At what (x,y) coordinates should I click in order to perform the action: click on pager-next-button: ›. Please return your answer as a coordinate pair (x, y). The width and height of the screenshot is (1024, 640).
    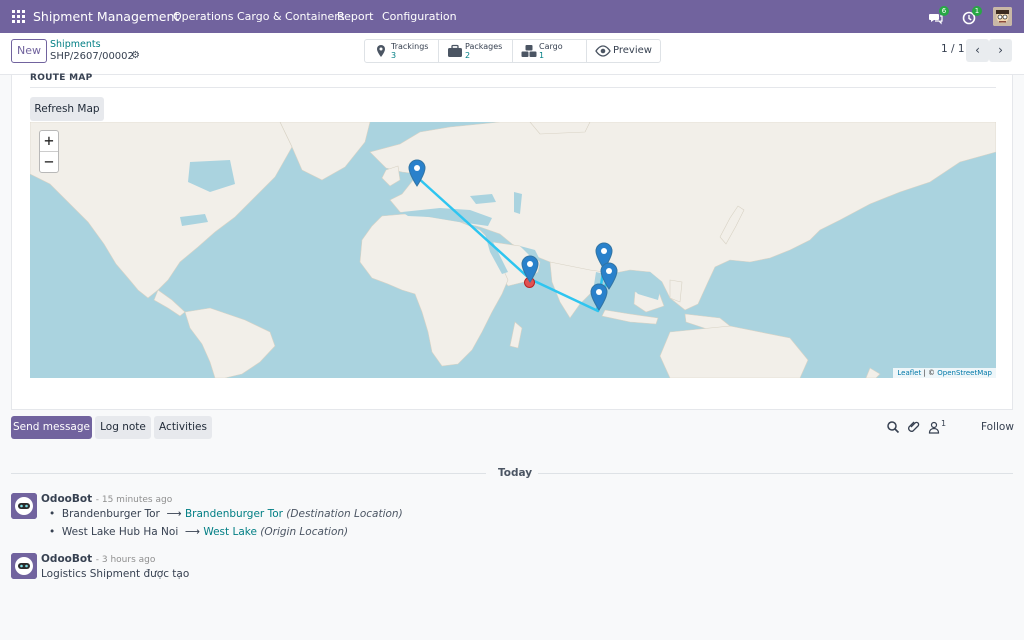
    Looking at the image, I should click on (1000, 50).